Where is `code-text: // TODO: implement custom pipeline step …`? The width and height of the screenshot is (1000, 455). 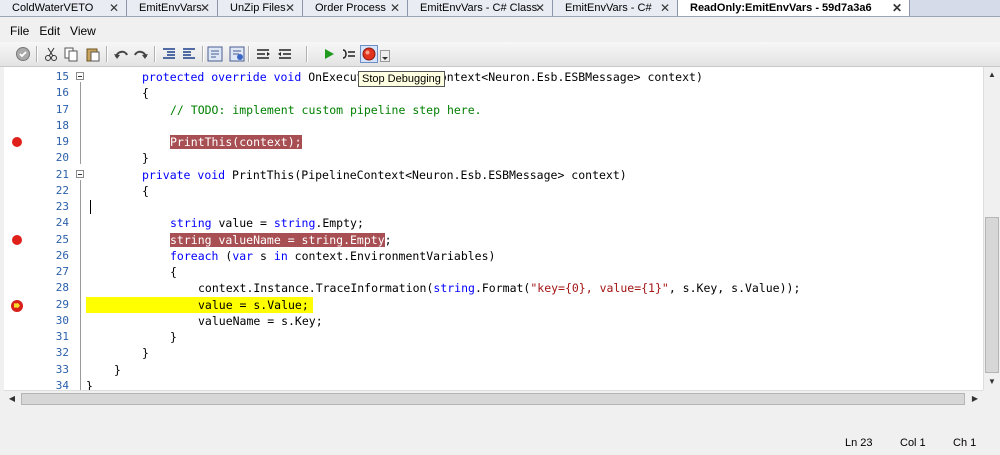
code-text: // TODO: implement custom pipeline step … is located at coordinates (326, 110).